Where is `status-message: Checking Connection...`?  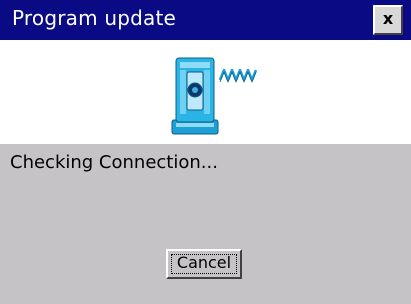 status-message: Checking Connection... is located at coordinates (114, 162).